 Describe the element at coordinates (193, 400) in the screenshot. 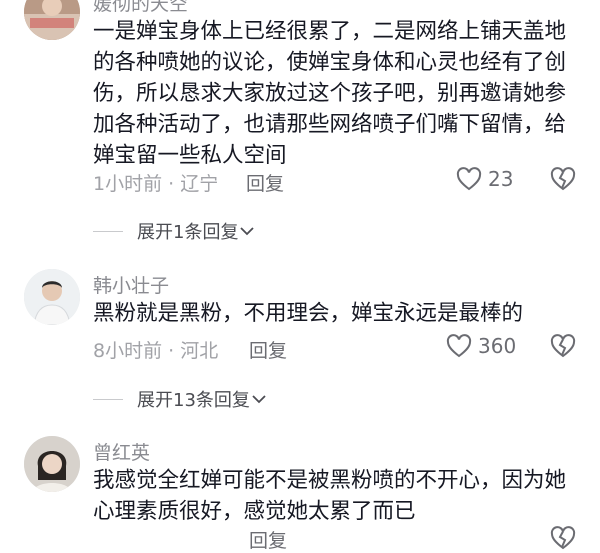

I see `expand-replies-label: 展开13条回复` at that location.